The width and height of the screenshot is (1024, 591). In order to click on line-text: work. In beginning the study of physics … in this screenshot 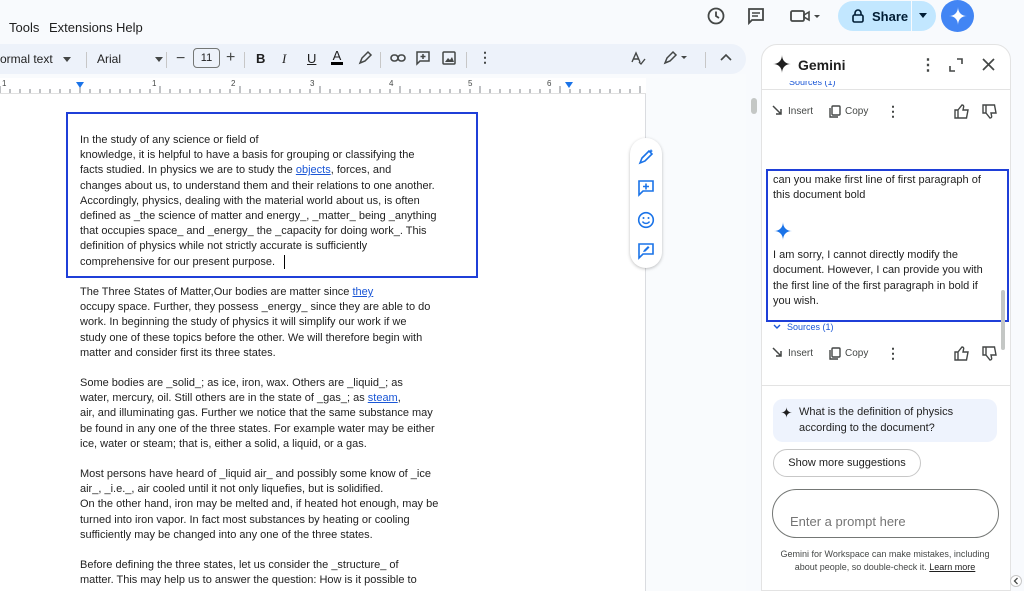, I will do `click(243, 322)`.